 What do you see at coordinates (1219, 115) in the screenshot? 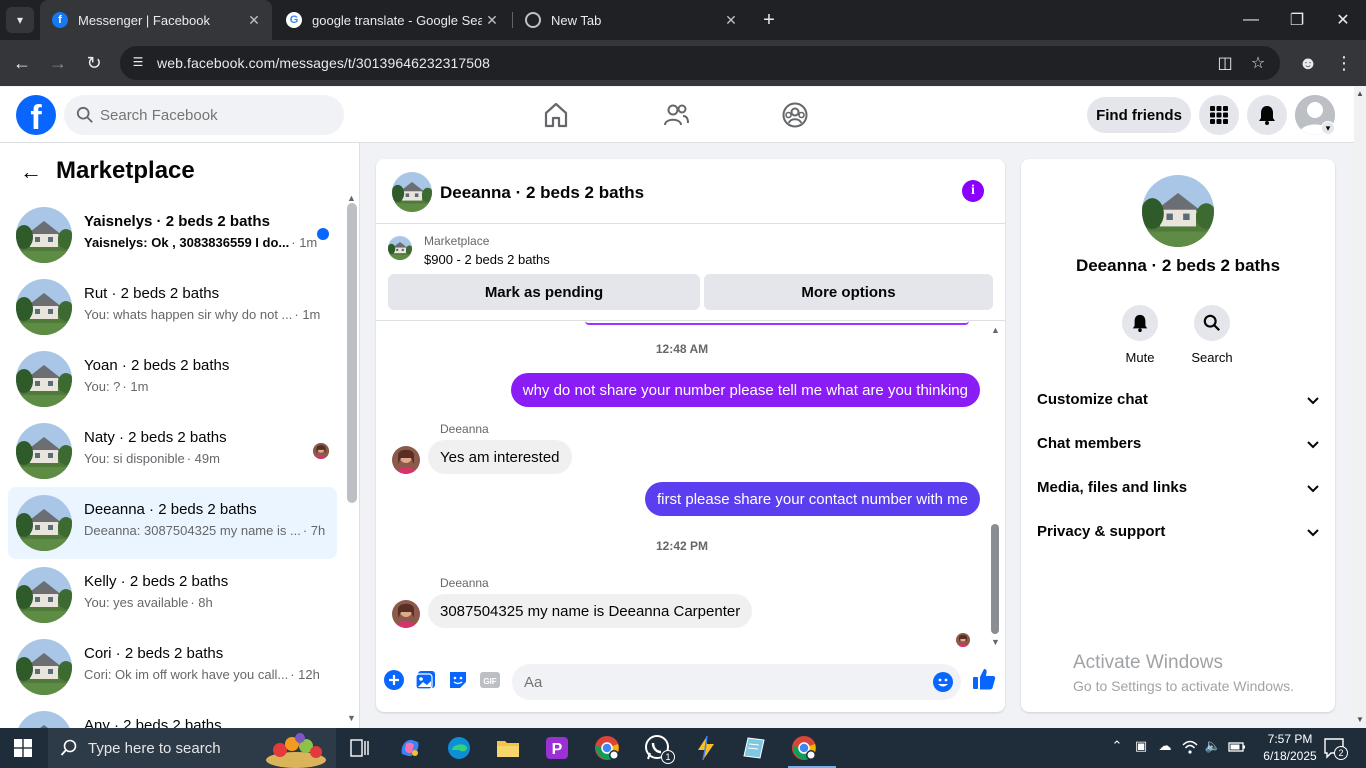
I see `menu-grid-button` at bounding box center [1219, 115].